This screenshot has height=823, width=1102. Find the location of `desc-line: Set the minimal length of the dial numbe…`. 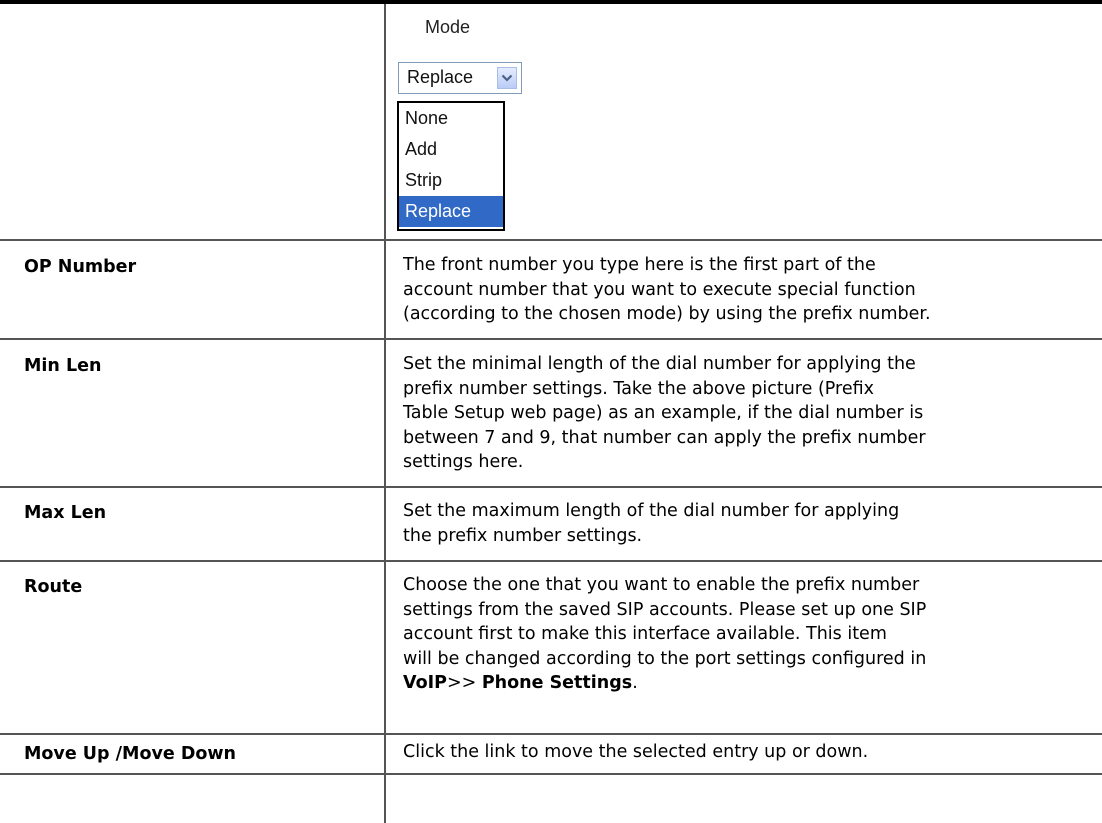

desc-line: Set the minimal length of the dial numbe… is located at coordinates (659, 364).